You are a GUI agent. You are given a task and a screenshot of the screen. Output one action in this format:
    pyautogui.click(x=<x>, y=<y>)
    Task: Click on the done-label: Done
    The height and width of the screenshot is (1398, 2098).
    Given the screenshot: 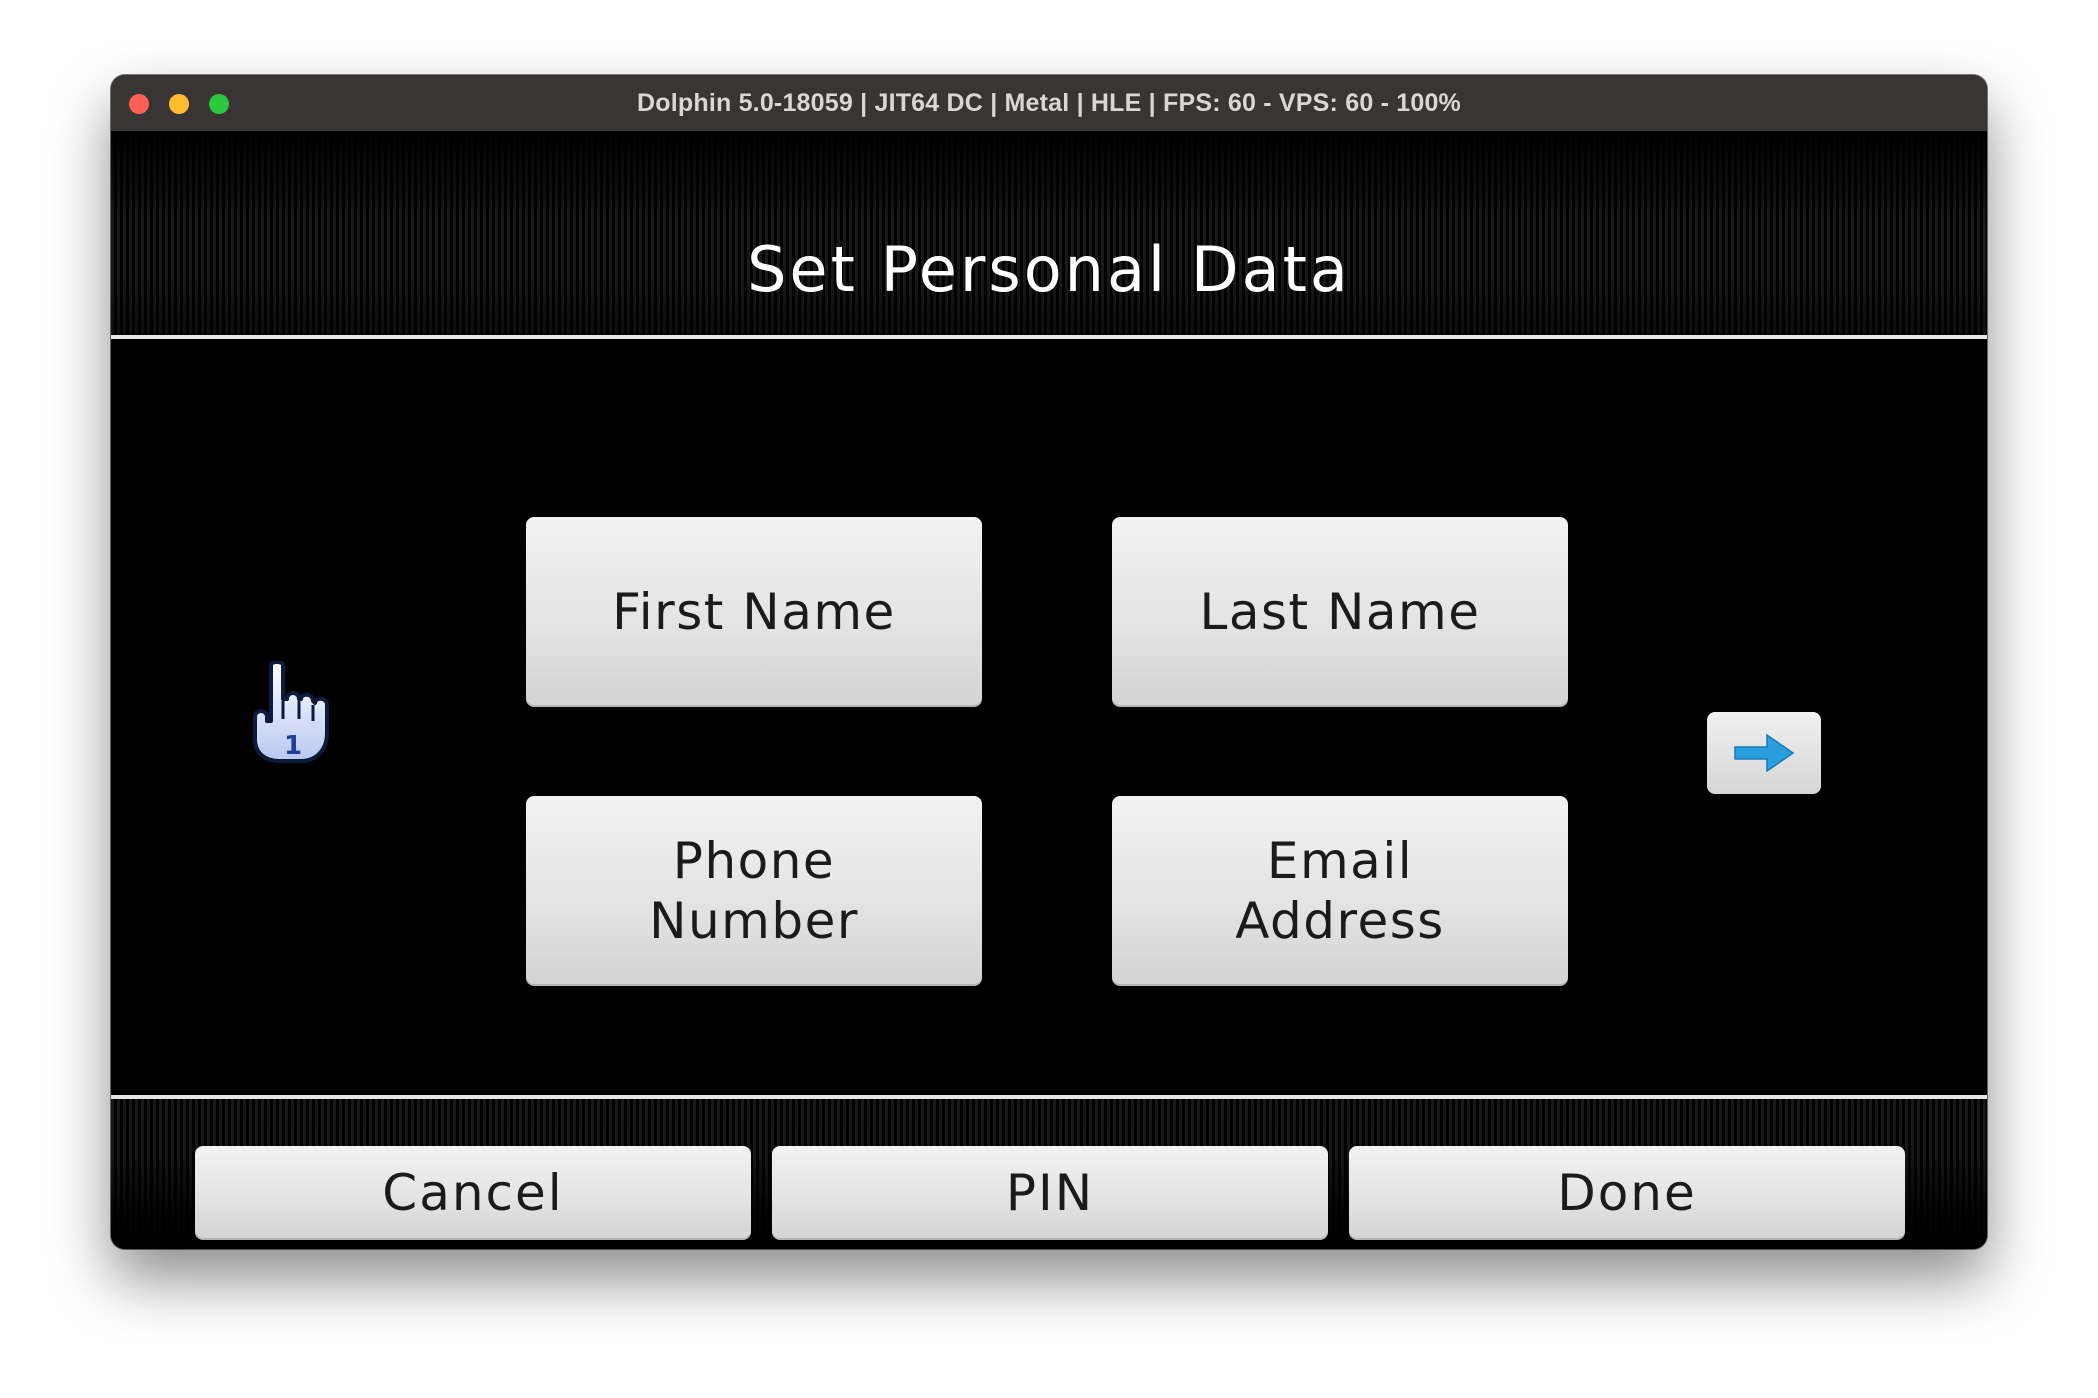 What is the action you would take?
    pyautogui.click(x=1627, y=1193)
    